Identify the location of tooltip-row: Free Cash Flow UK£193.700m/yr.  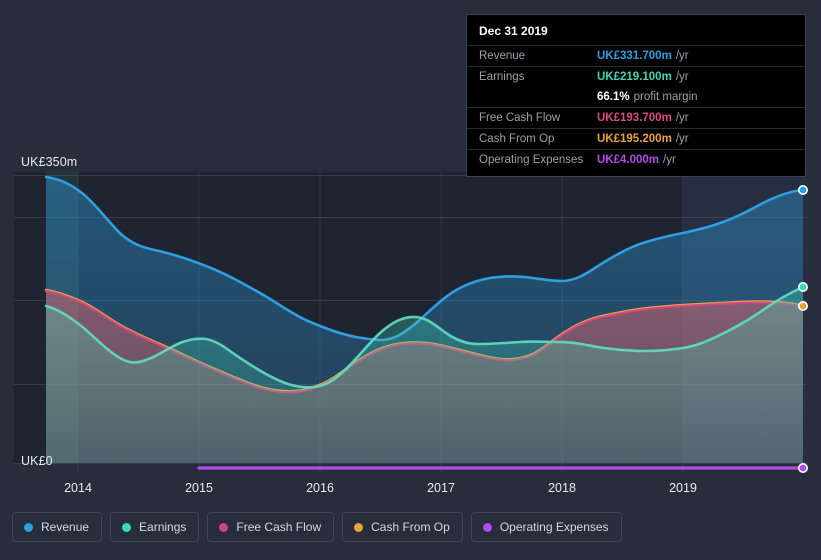
(636, 117).